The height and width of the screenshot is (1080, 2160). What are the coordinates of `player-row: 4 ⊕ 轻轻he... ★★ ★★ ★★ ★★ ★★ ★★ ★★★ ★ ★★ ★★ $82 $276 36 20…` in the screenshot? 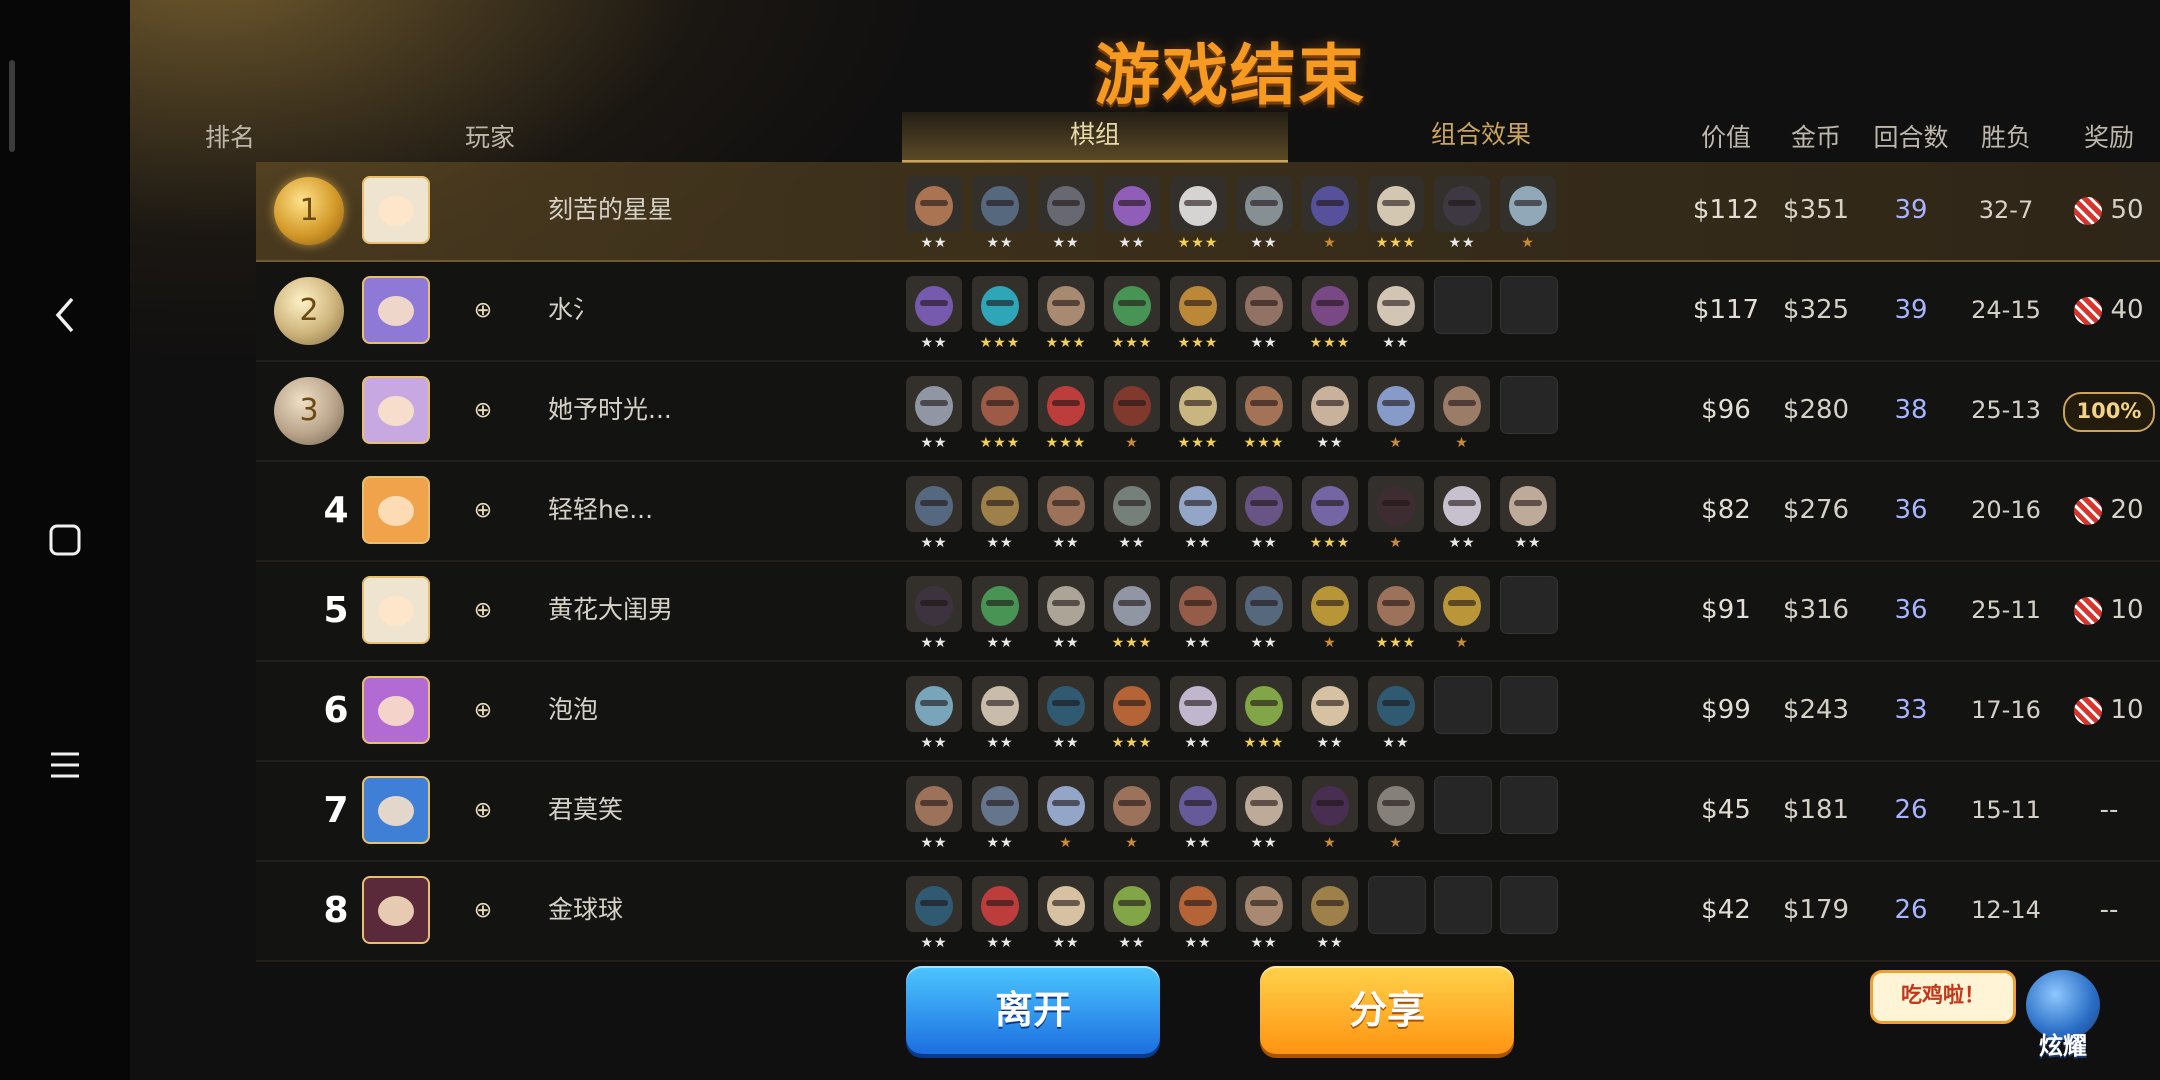 It's located at (1208, 512).